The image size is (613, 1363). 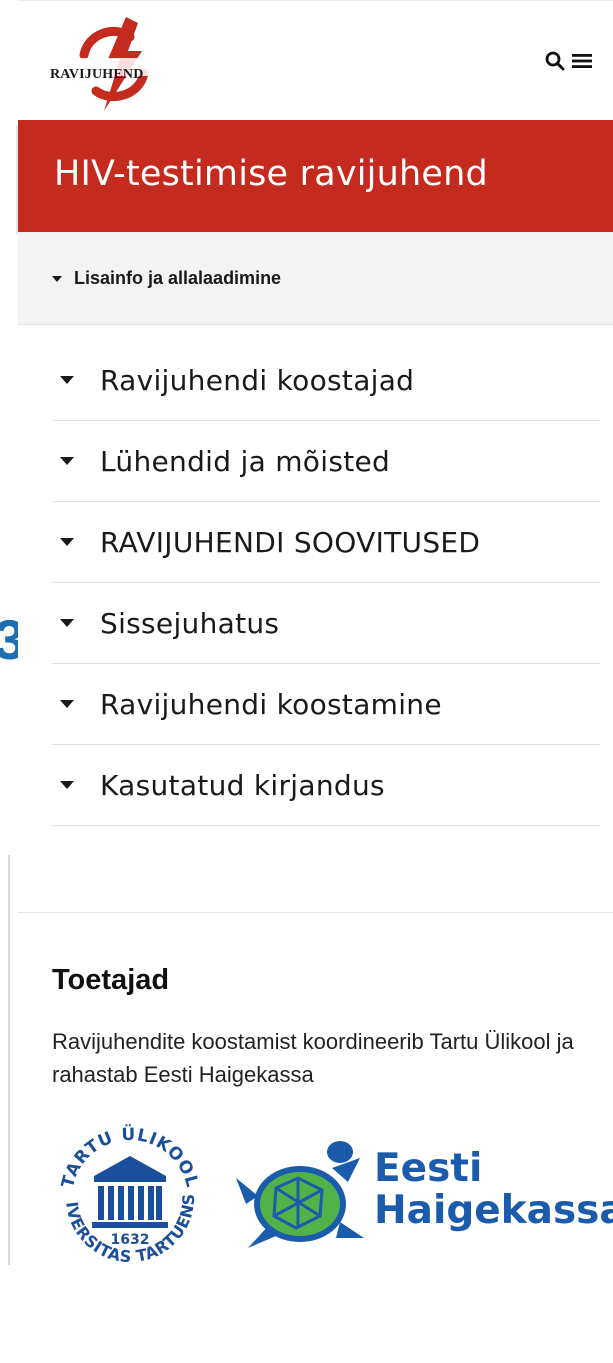 I want to click on toc-item-label: RAVIJUHENDI SOOVITUSED, so click(x=290, y=542).